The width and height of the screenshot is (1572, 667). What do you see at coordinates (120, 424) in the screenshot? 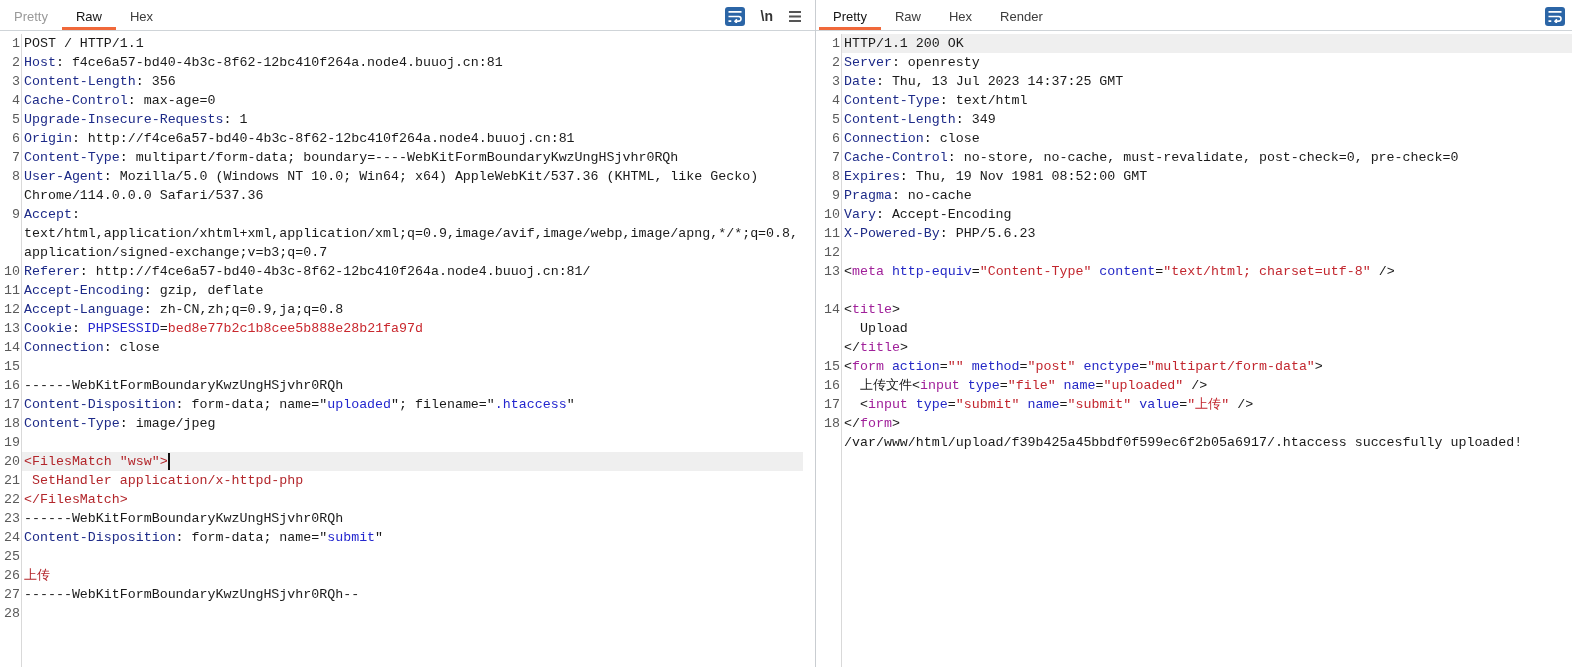
I see `code-line: Content-Type: image/jpeg` at bounding box center [120, 424].